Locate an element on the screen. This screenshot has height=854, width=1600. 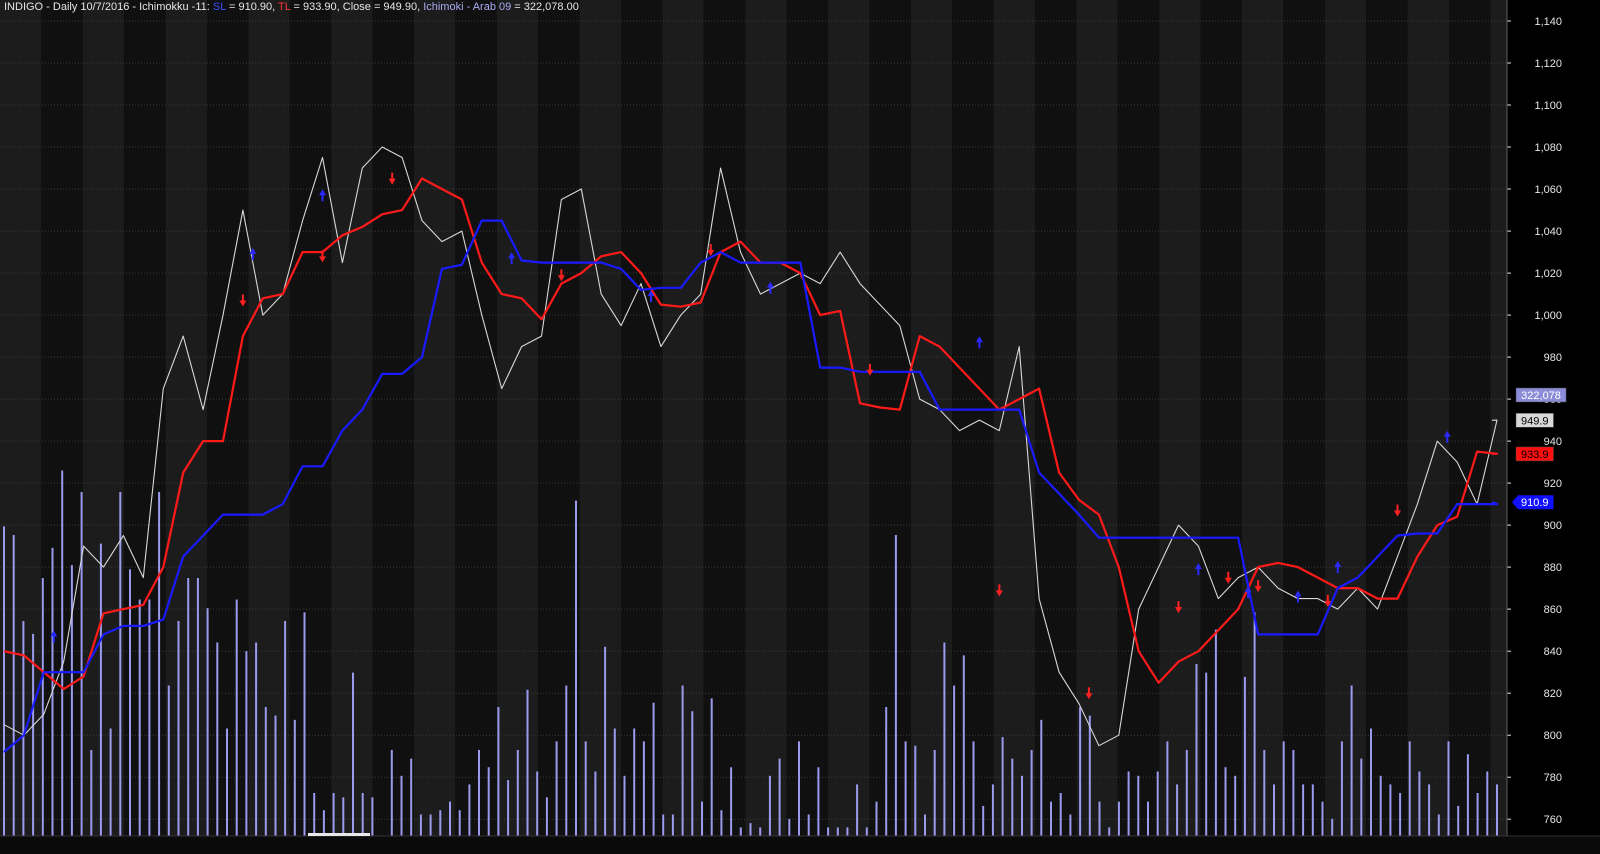
header-vol-text: = 322,078.00 is located at coordinates (545, 7).